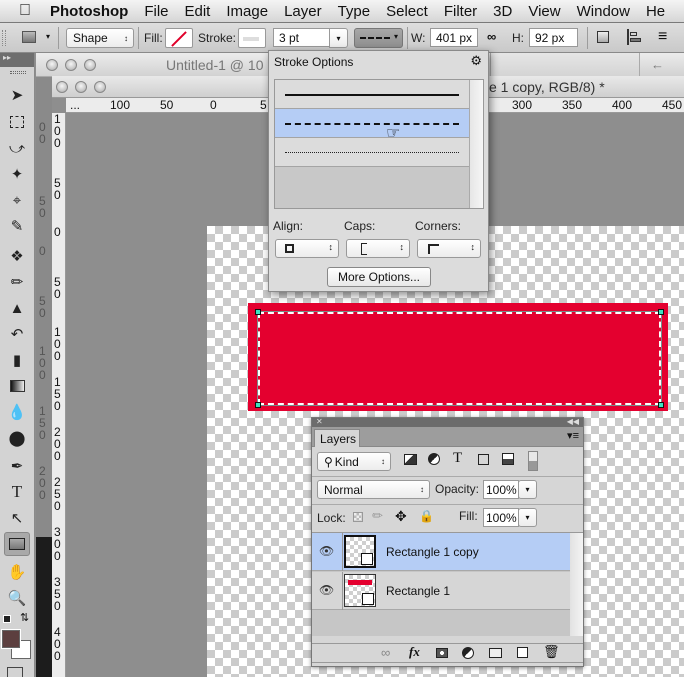  Describe the element at coordinates (301, 37) in the screenshot. I see `stroke-width-input: 3 pt` at that location.